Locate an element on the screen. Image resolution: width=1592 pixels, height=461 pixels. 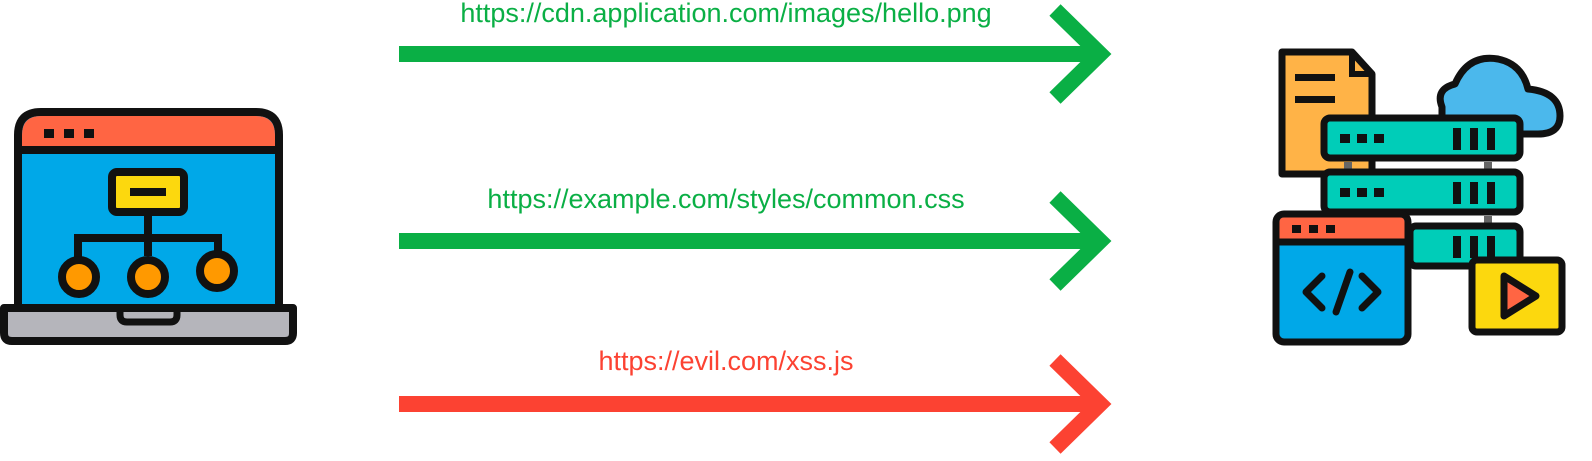
flow-url-label-2: https://example.com/styles/common.css is located at coordinates (726, 199).